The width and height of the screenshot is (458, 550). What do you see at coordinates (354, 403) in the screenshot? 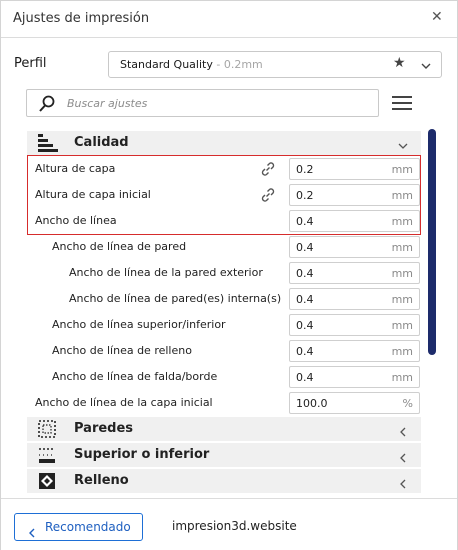
I see `initial-layer-line-width-input: 100.0 %` at bounding box center [354, 403].